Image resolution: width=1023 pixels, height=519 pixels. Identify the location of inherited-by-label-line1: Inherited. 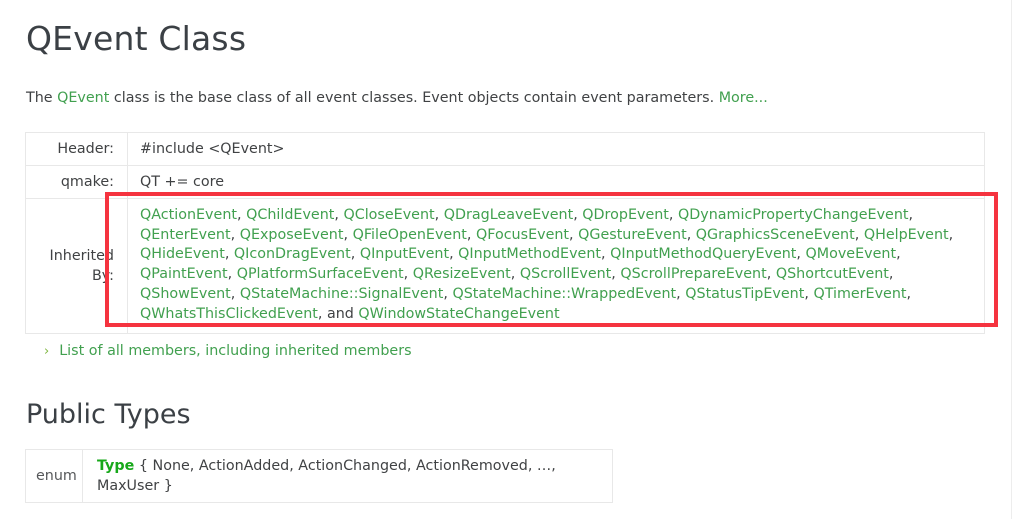
(81, 256).